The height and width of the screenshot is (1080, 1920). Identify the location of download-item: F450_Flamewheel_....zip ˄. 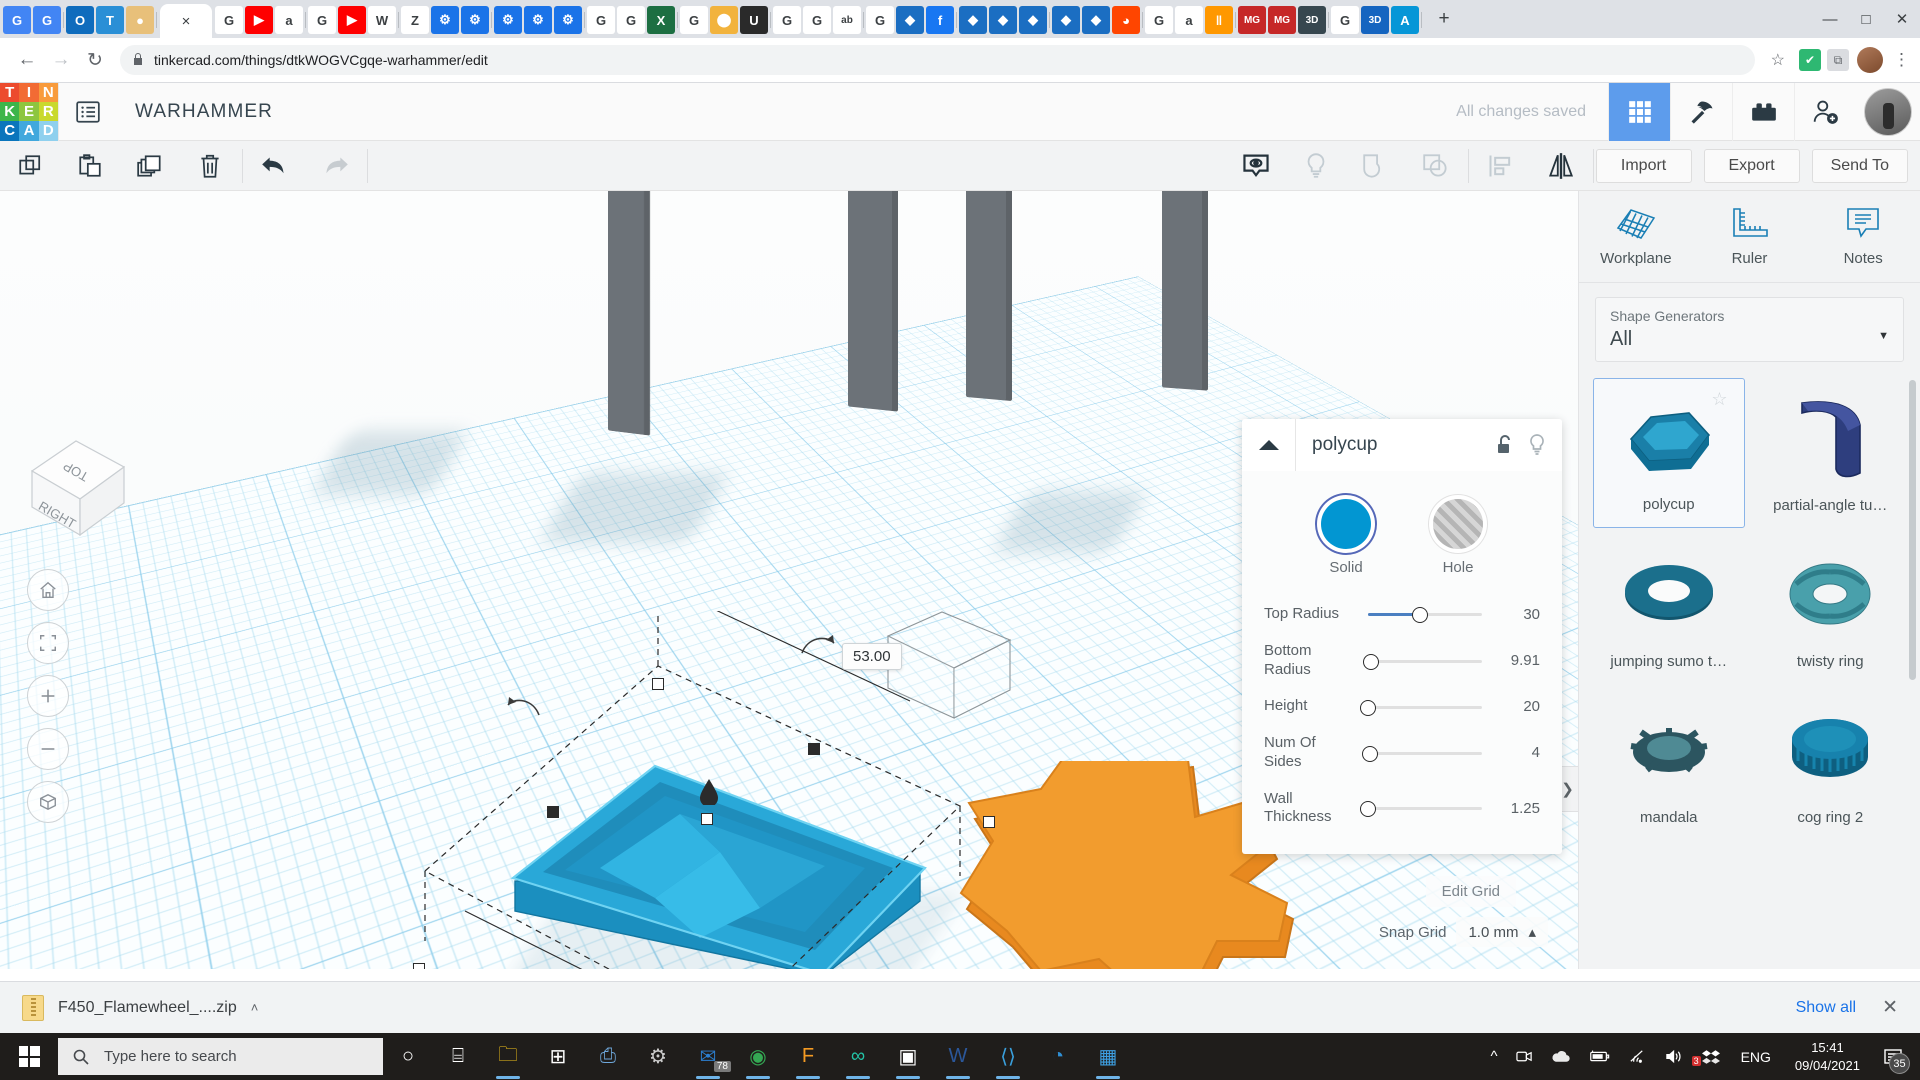
(140, 1007).